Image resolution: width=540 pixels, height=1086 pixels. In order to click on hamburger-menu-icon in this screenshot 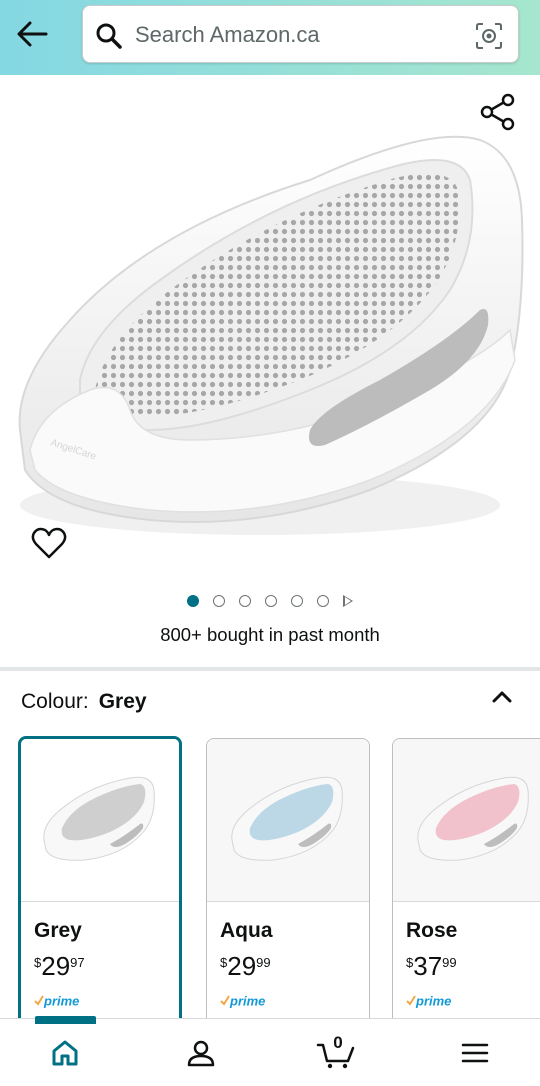, I will do `click(475, 1053)`.